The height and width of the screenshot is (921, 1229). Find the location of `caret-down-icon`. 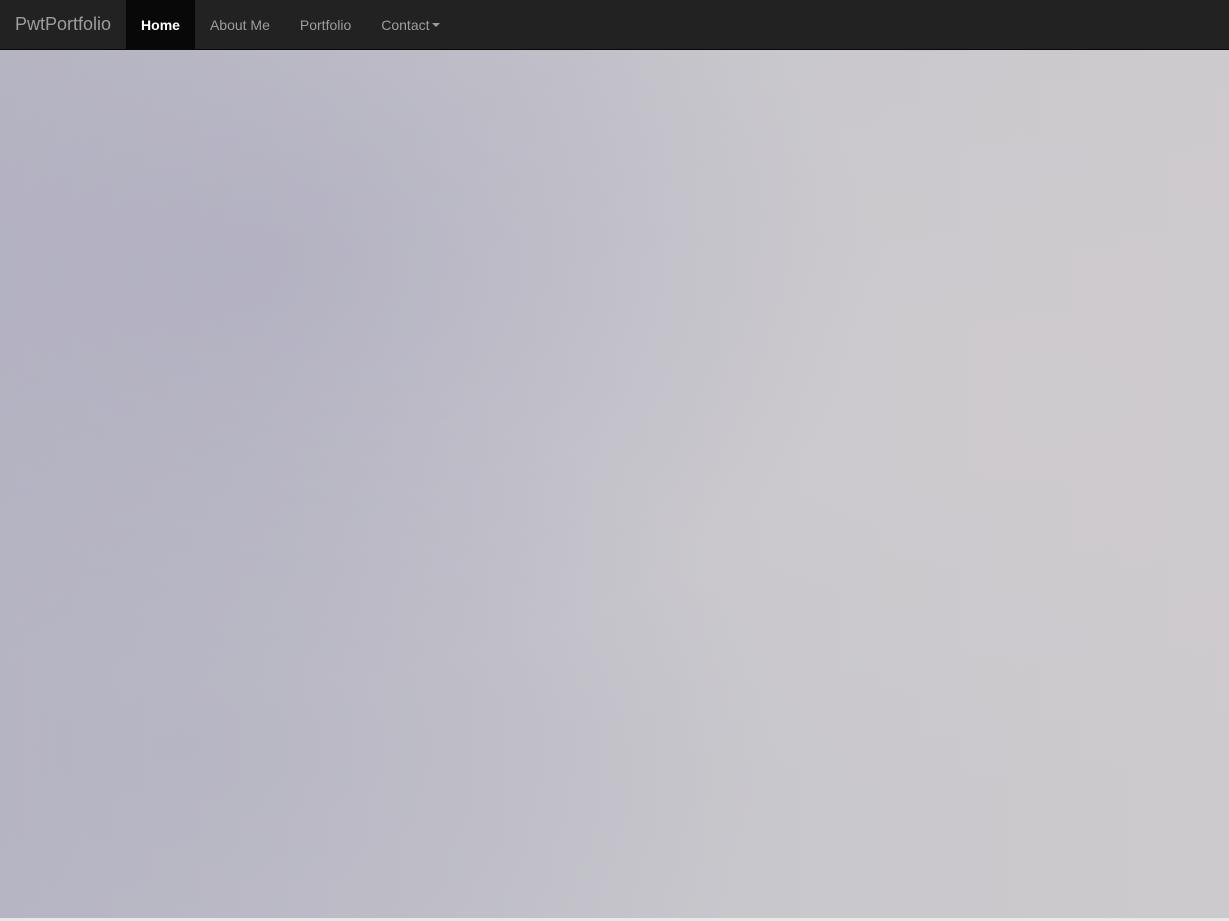

caret-down-icon is located at coordinates (435, 24).